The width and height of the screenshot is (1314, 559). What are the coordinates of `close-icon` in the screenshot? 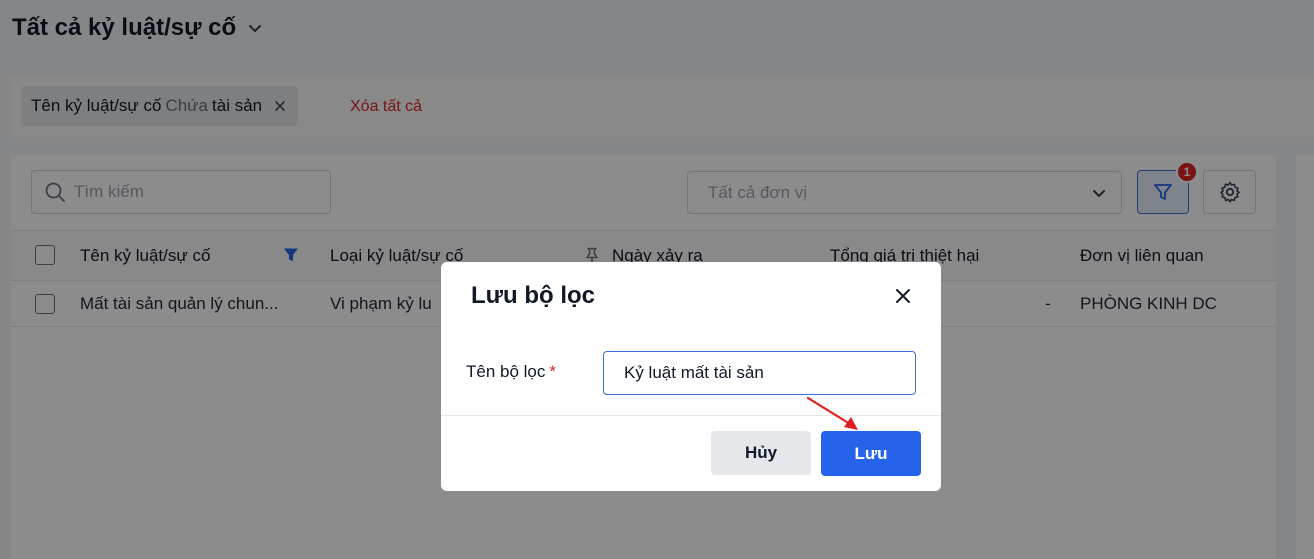 It's located at (903, 296).